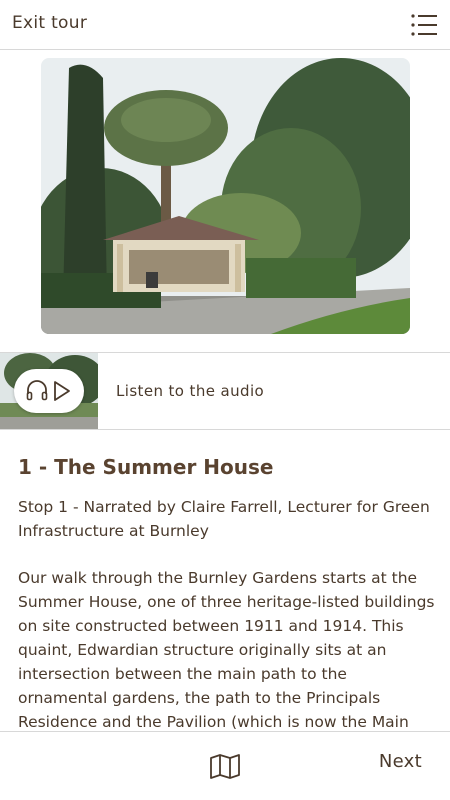 This screenshot has width=450, height=800. Describe the element at coordinates (424, 25) in the screenshot. I see `list-menu-icon` at that location.